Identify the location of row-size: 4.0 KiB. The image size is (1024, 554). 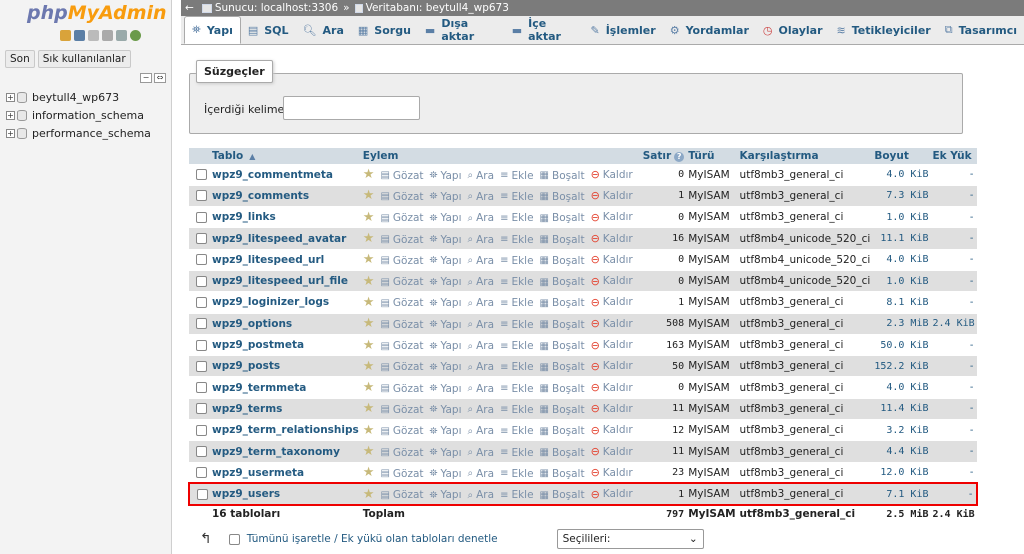
(901, 259).